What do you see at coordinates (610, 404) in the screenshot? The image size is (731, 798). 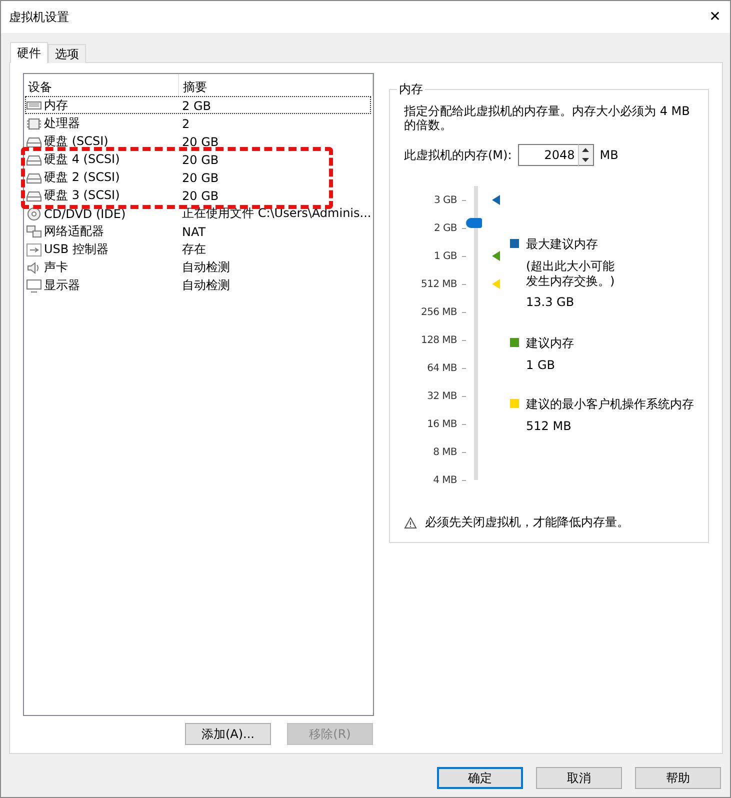 I see `legend-title: 建议的最小客户机操作系统内存` at bounding box center [610, 404].